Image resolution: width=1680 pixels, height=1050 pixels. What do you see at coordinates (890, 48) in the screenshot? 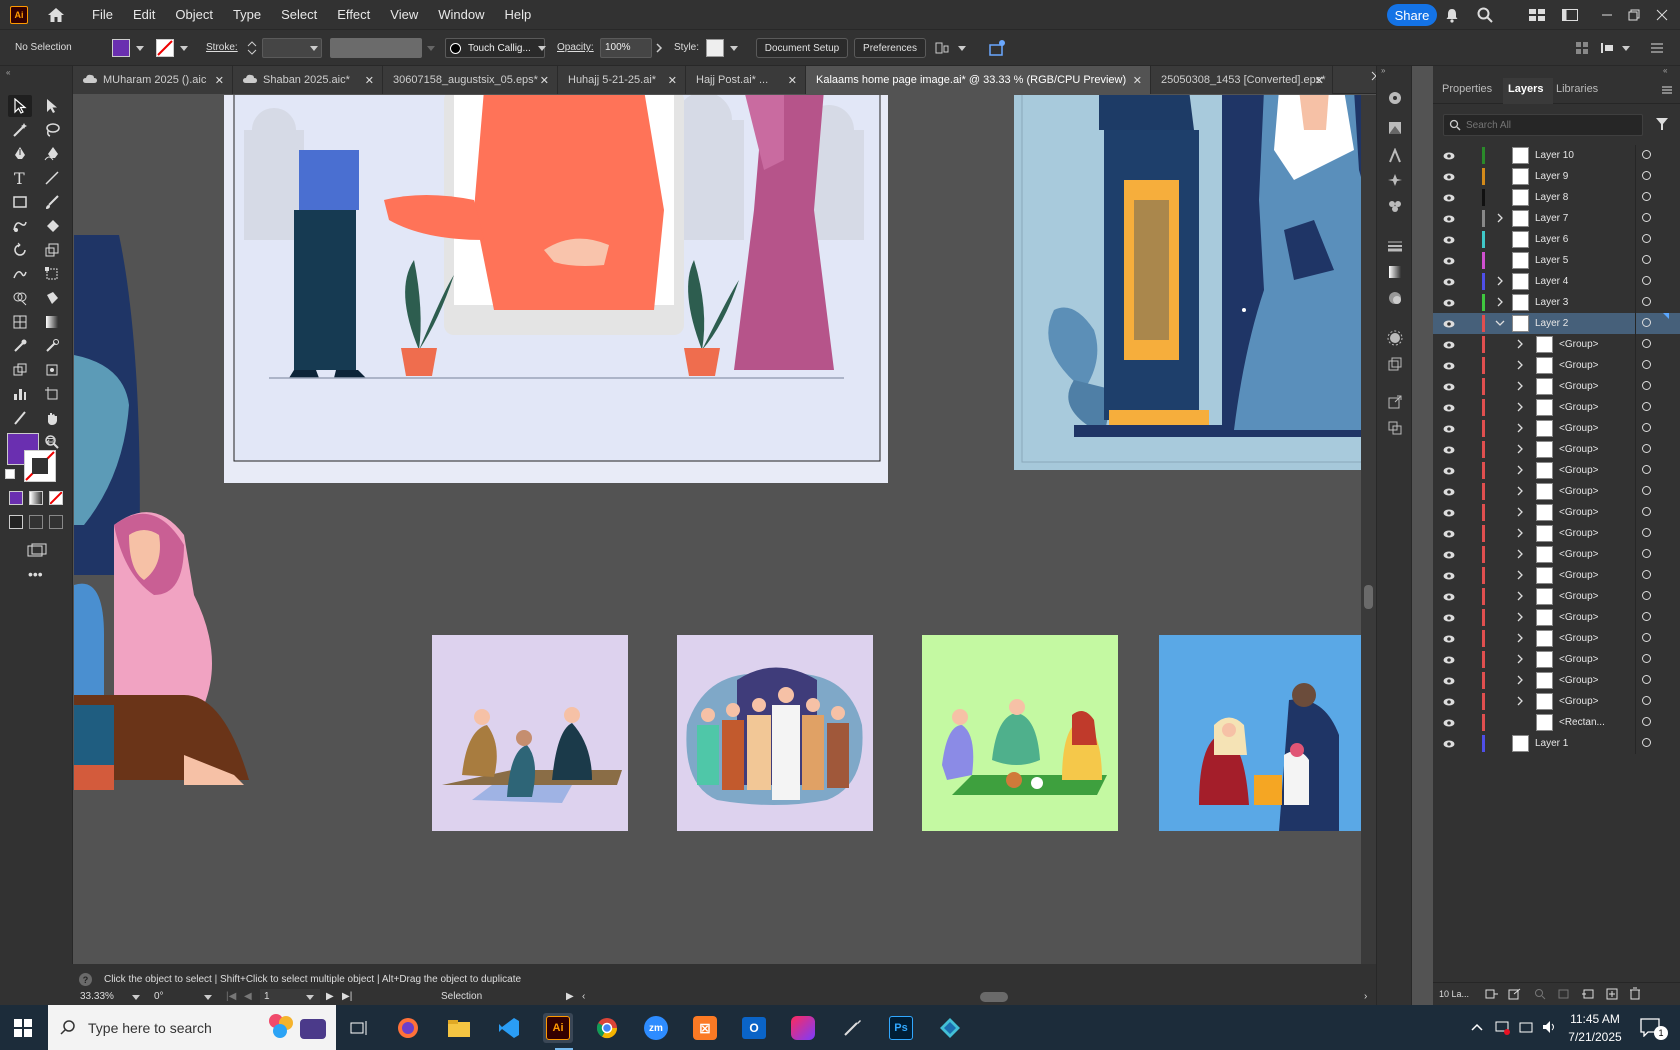
I see `preferences-button: Preferences` at bounding box center [890, 48].